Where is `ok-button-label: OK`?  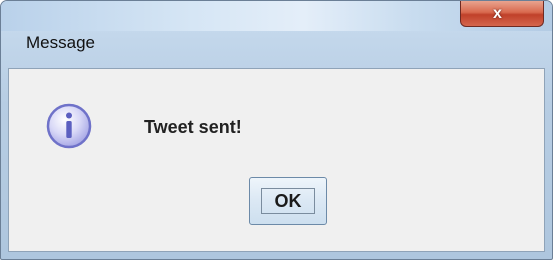 ok-button-label: OK is located at coordinates (288, 201).